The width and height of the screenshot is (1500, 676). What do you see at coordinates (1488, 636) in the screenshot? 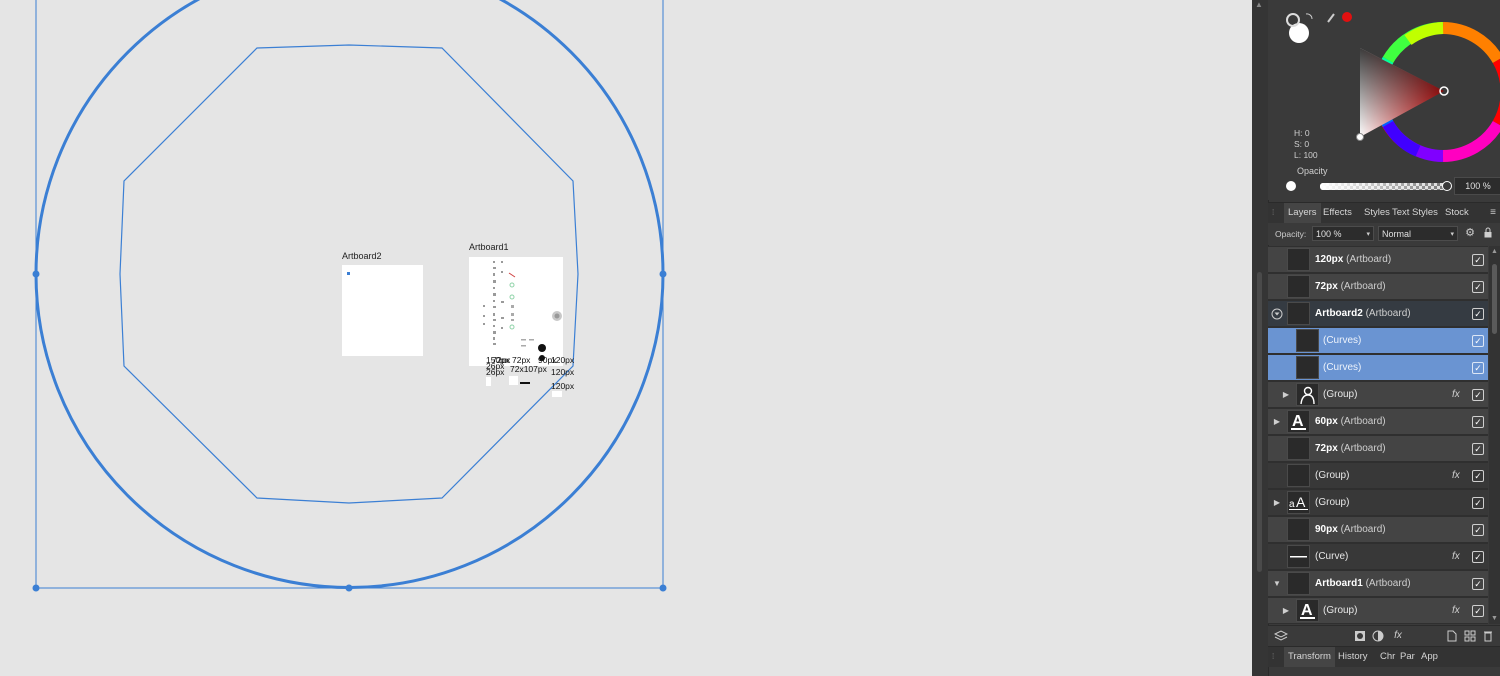
I see `trash-icon` at bounding box center [1488, 636].